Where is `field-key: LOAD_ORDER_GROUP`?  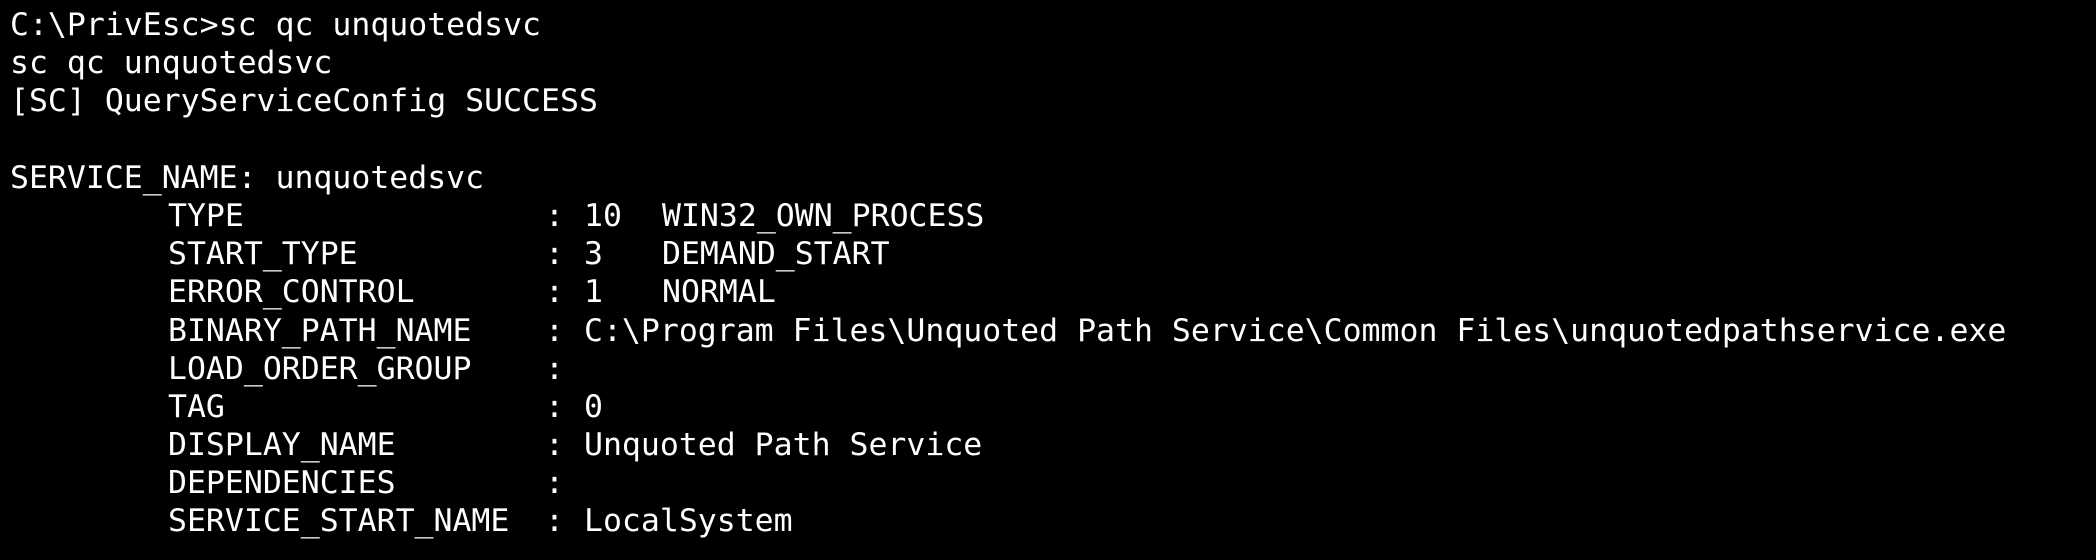
field-key: LOAD_ORDER_GROUP is located at coordinates (320, 368).